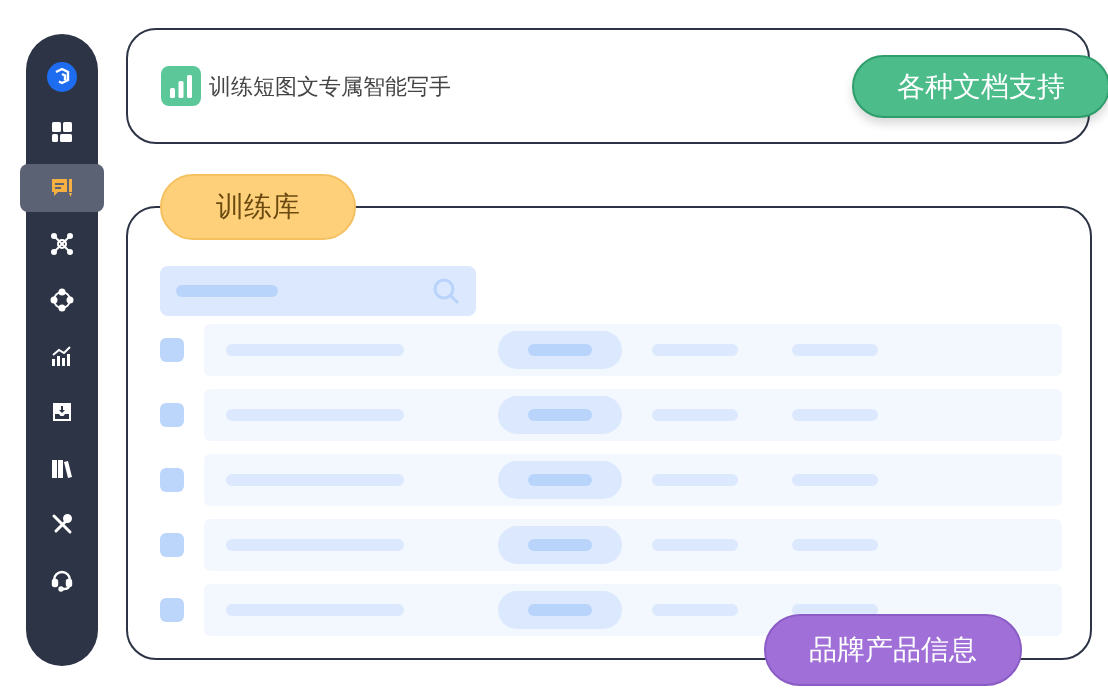 This screenshot has width=1108, height=700. What do you see at coordinates (980, 86) in the screenshot?
I see `docs-badge: 各种文档支持` at bounding box center [980, 86].